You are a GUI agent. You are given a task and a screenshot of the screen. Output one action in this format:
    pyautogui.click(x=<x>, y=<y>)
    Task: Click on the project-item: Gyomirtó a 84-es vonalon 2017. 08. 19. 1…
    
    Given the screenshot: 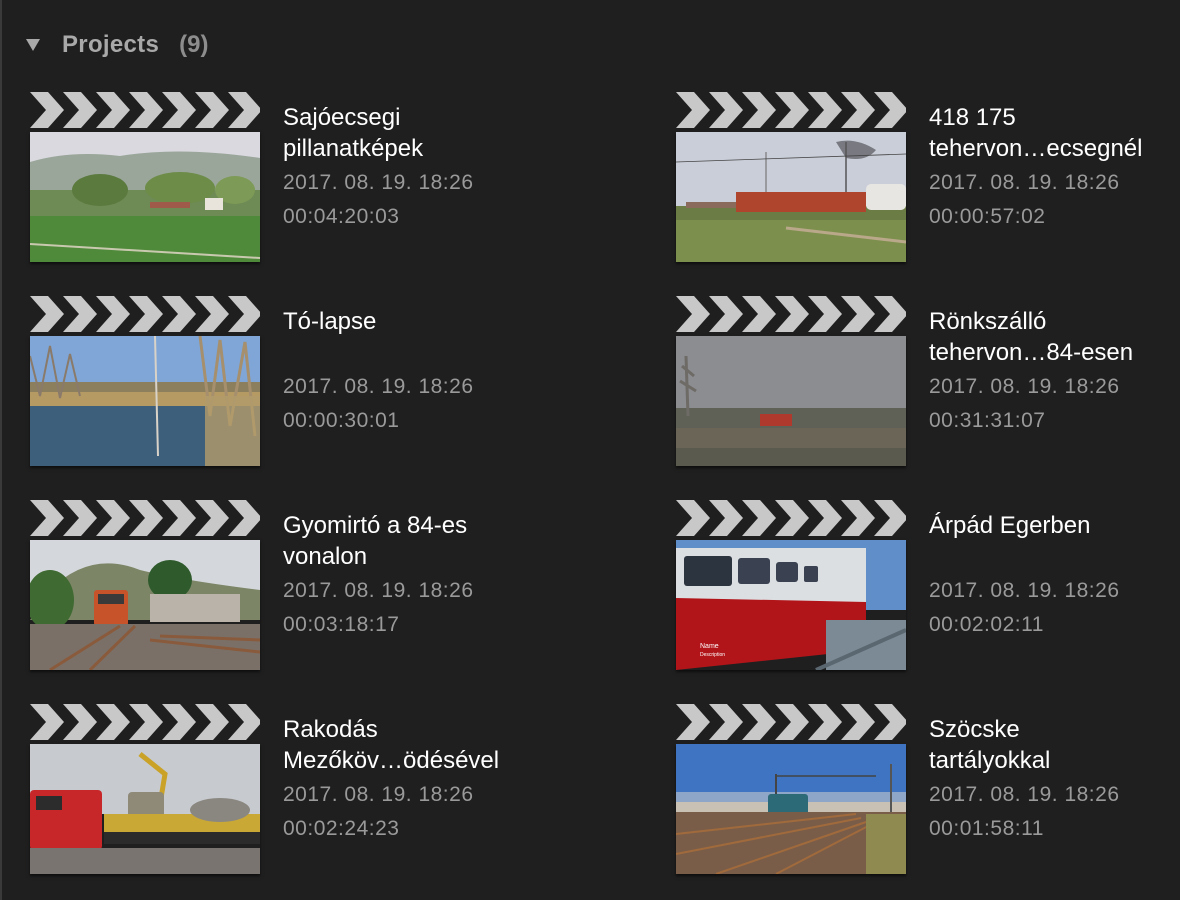 What is the action you would take?
    pyautogui.click(x=250, y=590)
    